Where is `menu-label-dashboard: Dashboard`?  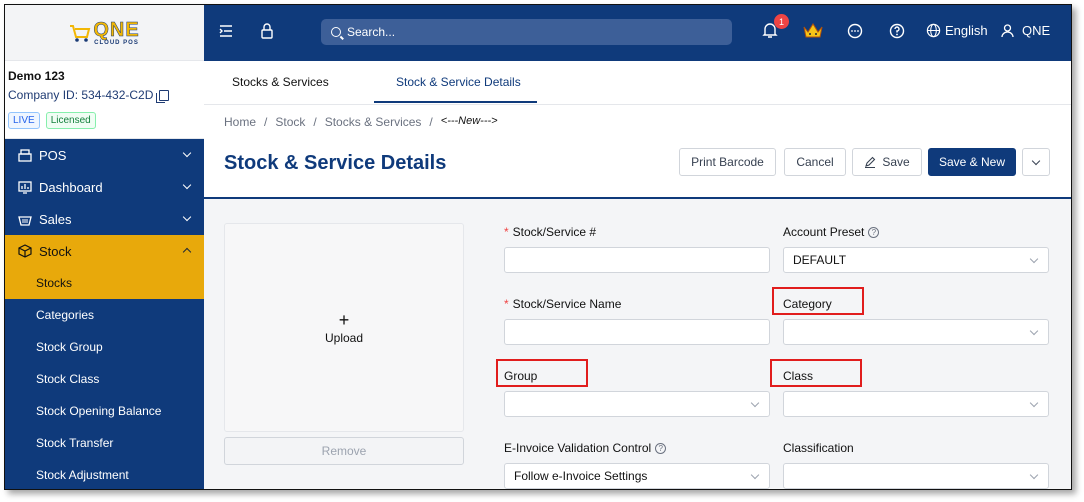 menu-label-dashboard: Dashboard is located at coordinates (71, 187).